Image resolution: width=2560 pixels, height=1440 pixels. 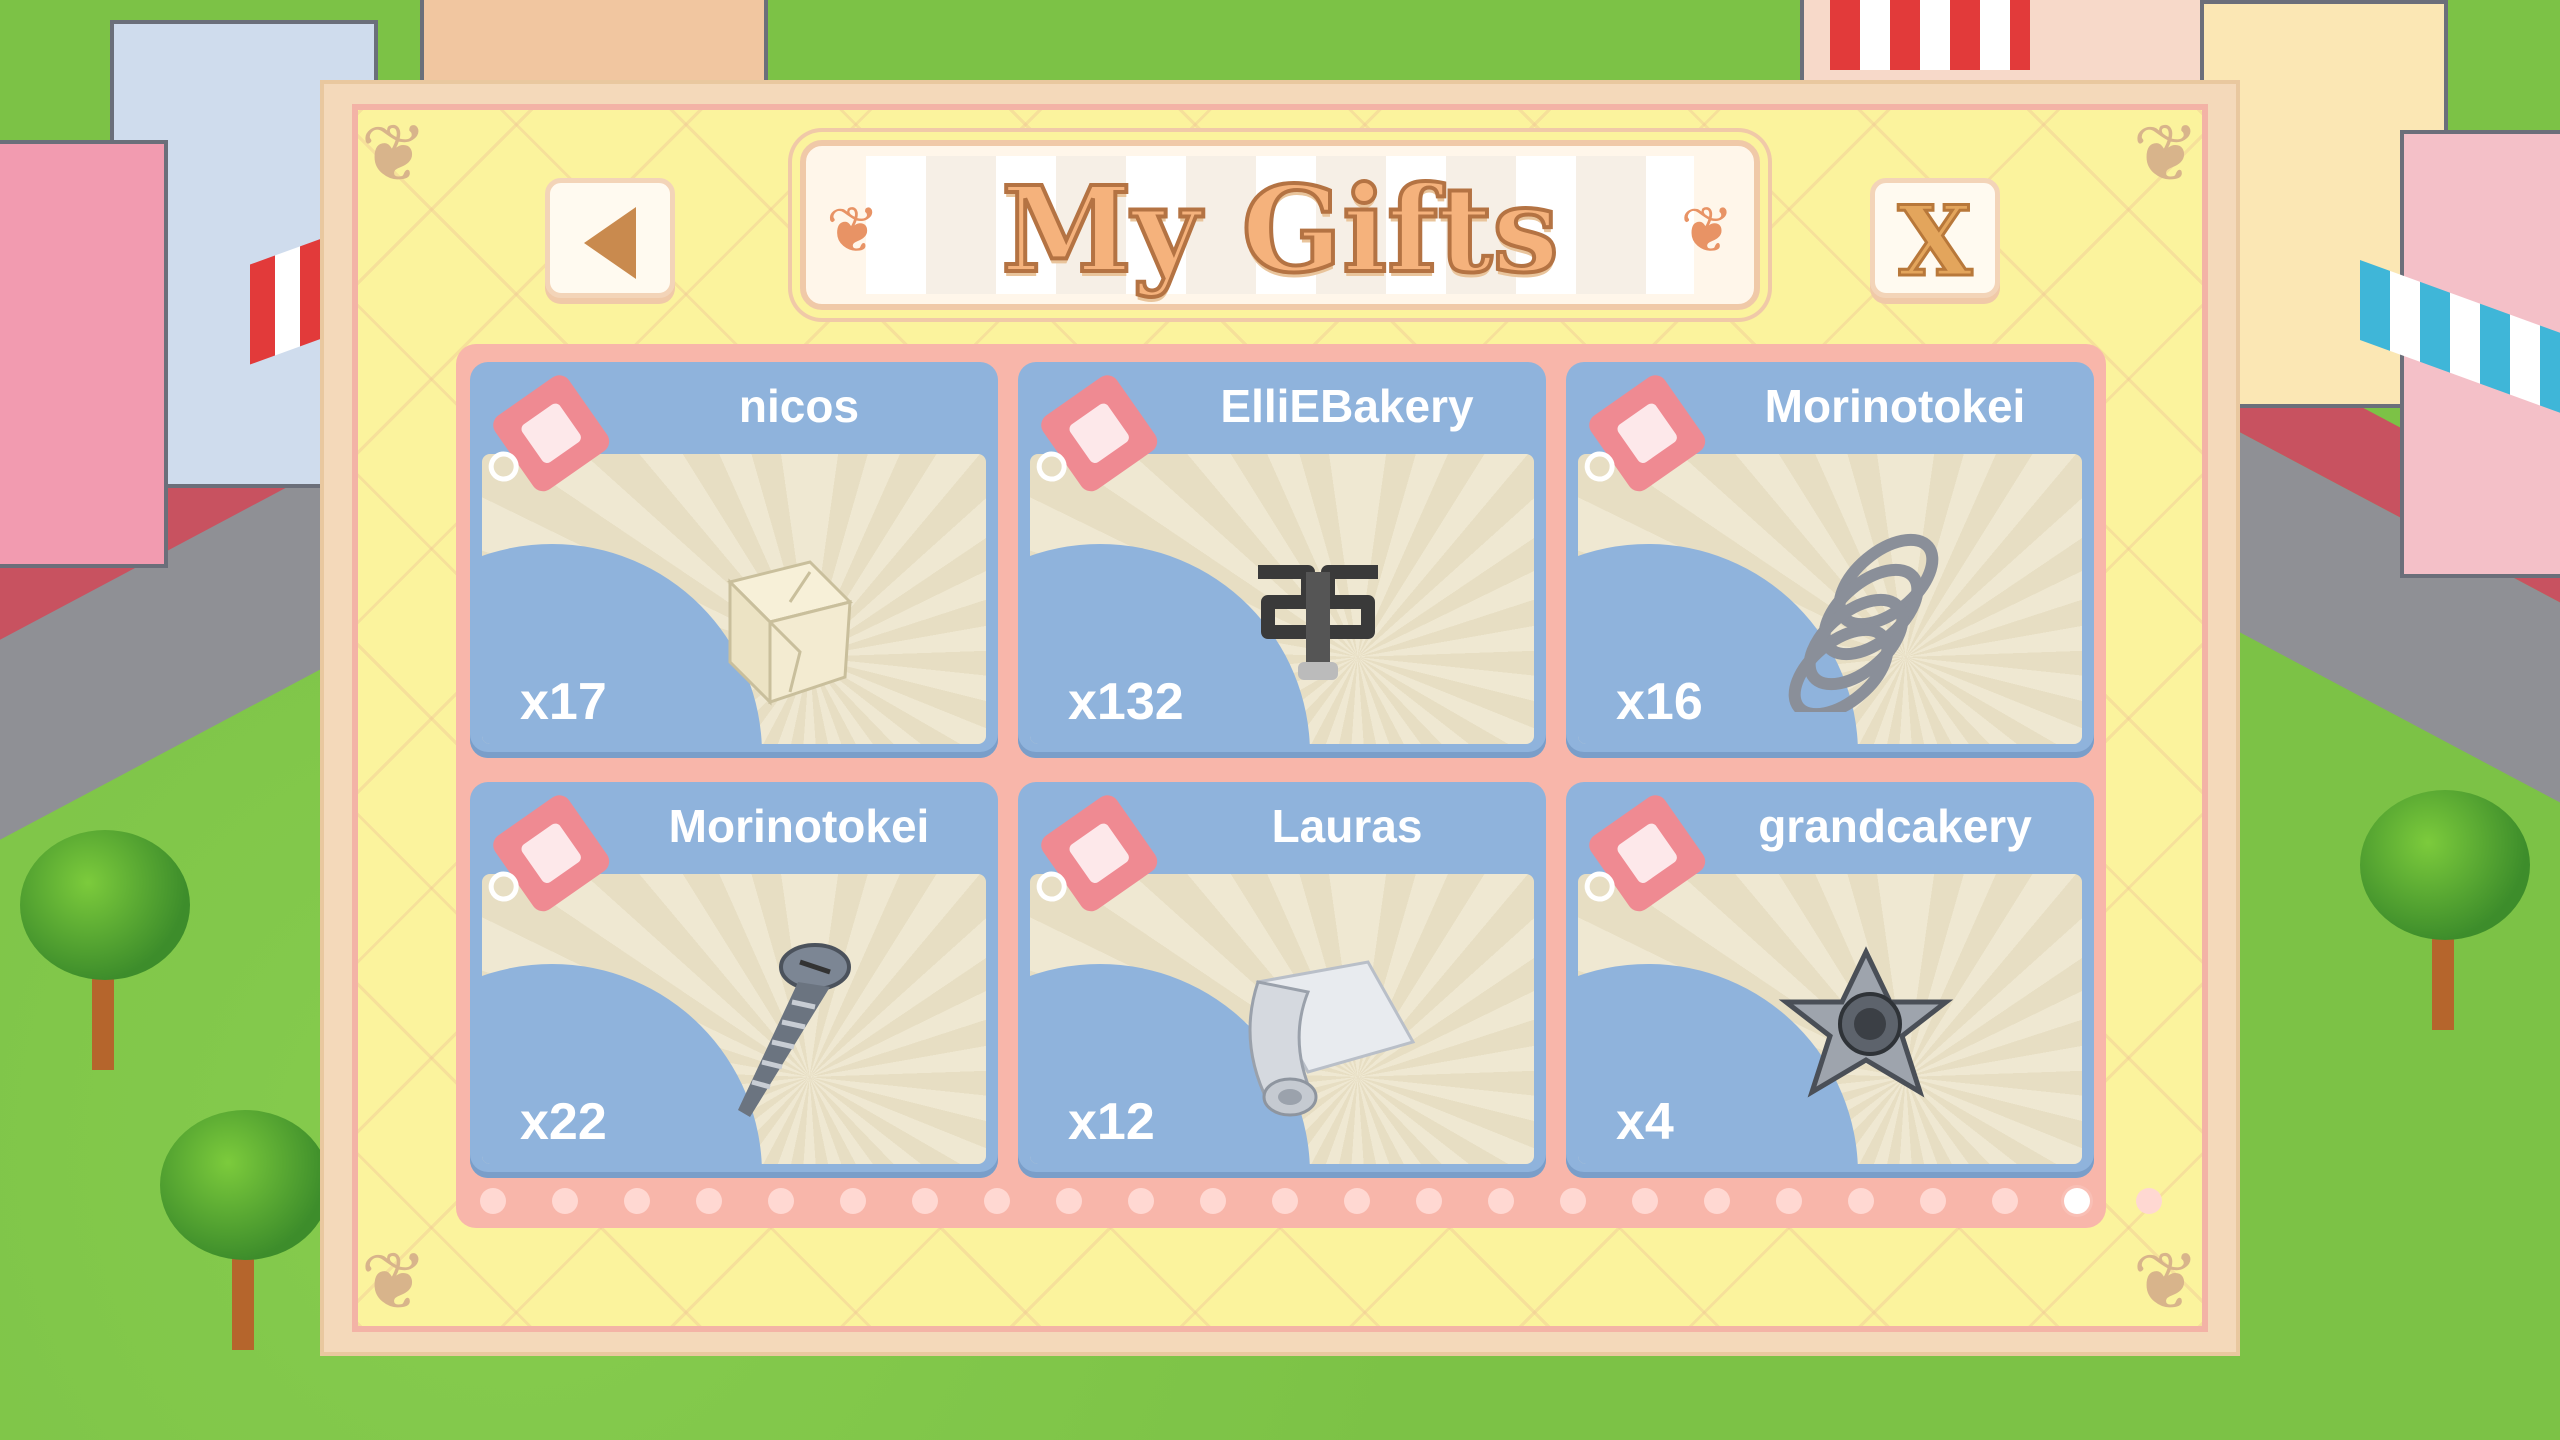 I want to click on gift-card: Morinotokei x16, so click(x=1830, y=560).